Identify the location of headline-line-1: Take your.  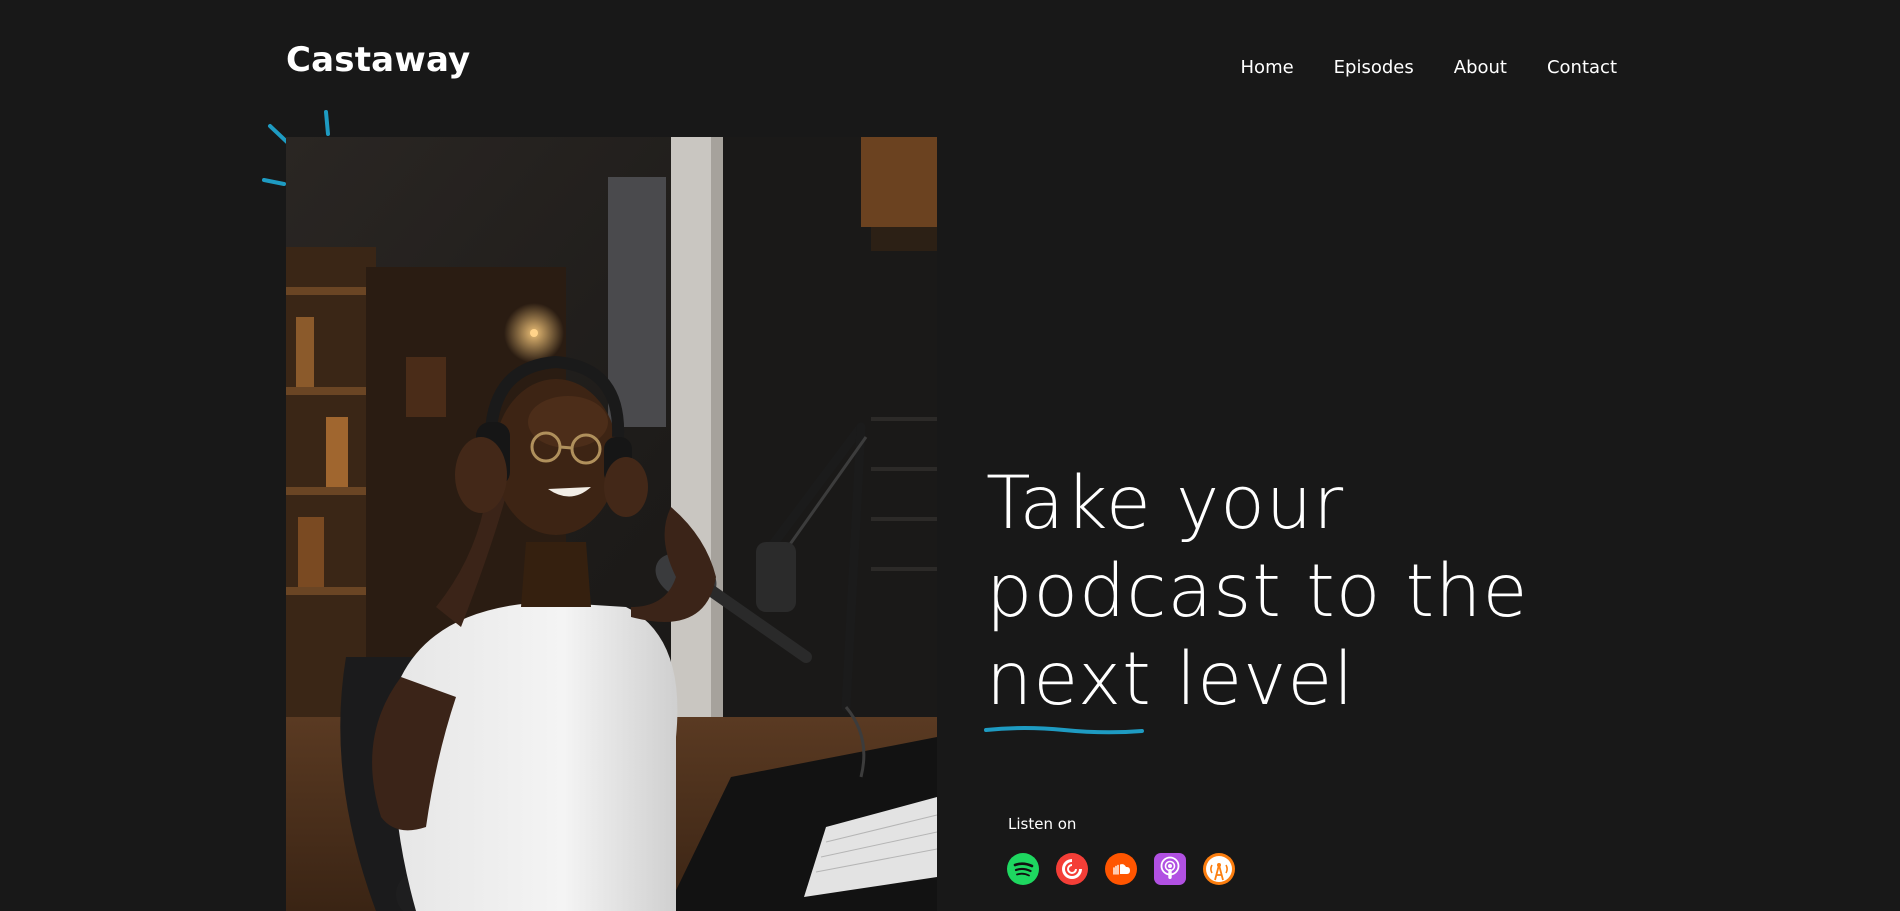
(1165, 503).